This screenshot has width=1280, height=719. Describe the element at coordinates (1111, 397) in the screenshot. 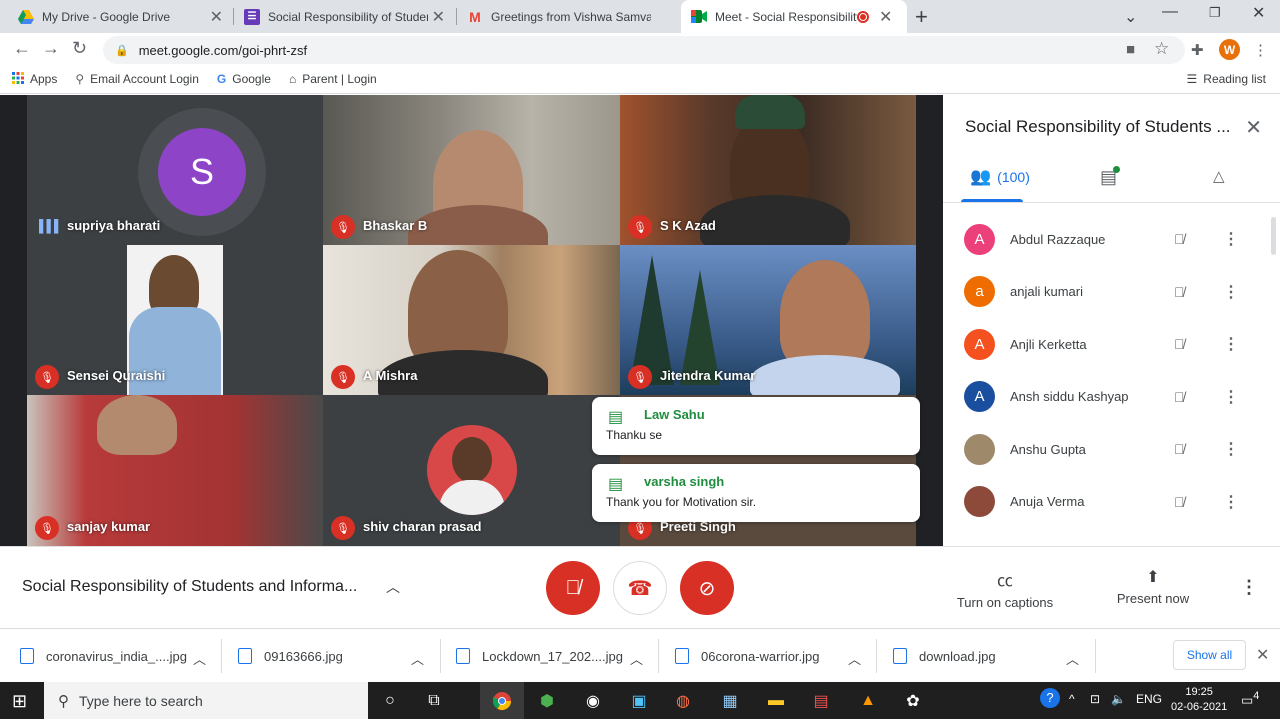

I see `list-item: A Ansh siddu Kashyap 🎙̸ ⋮` at that location.